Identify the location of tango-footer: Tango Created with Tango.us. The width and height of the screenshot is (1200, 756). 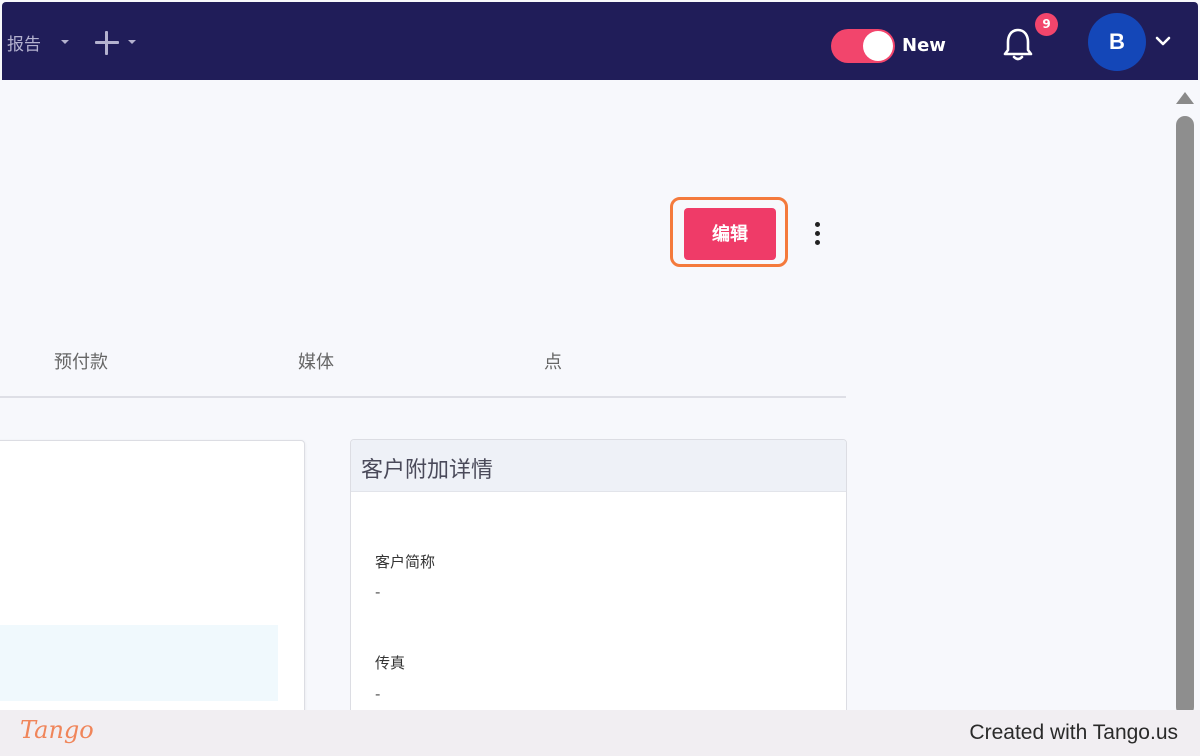
(600, 733).